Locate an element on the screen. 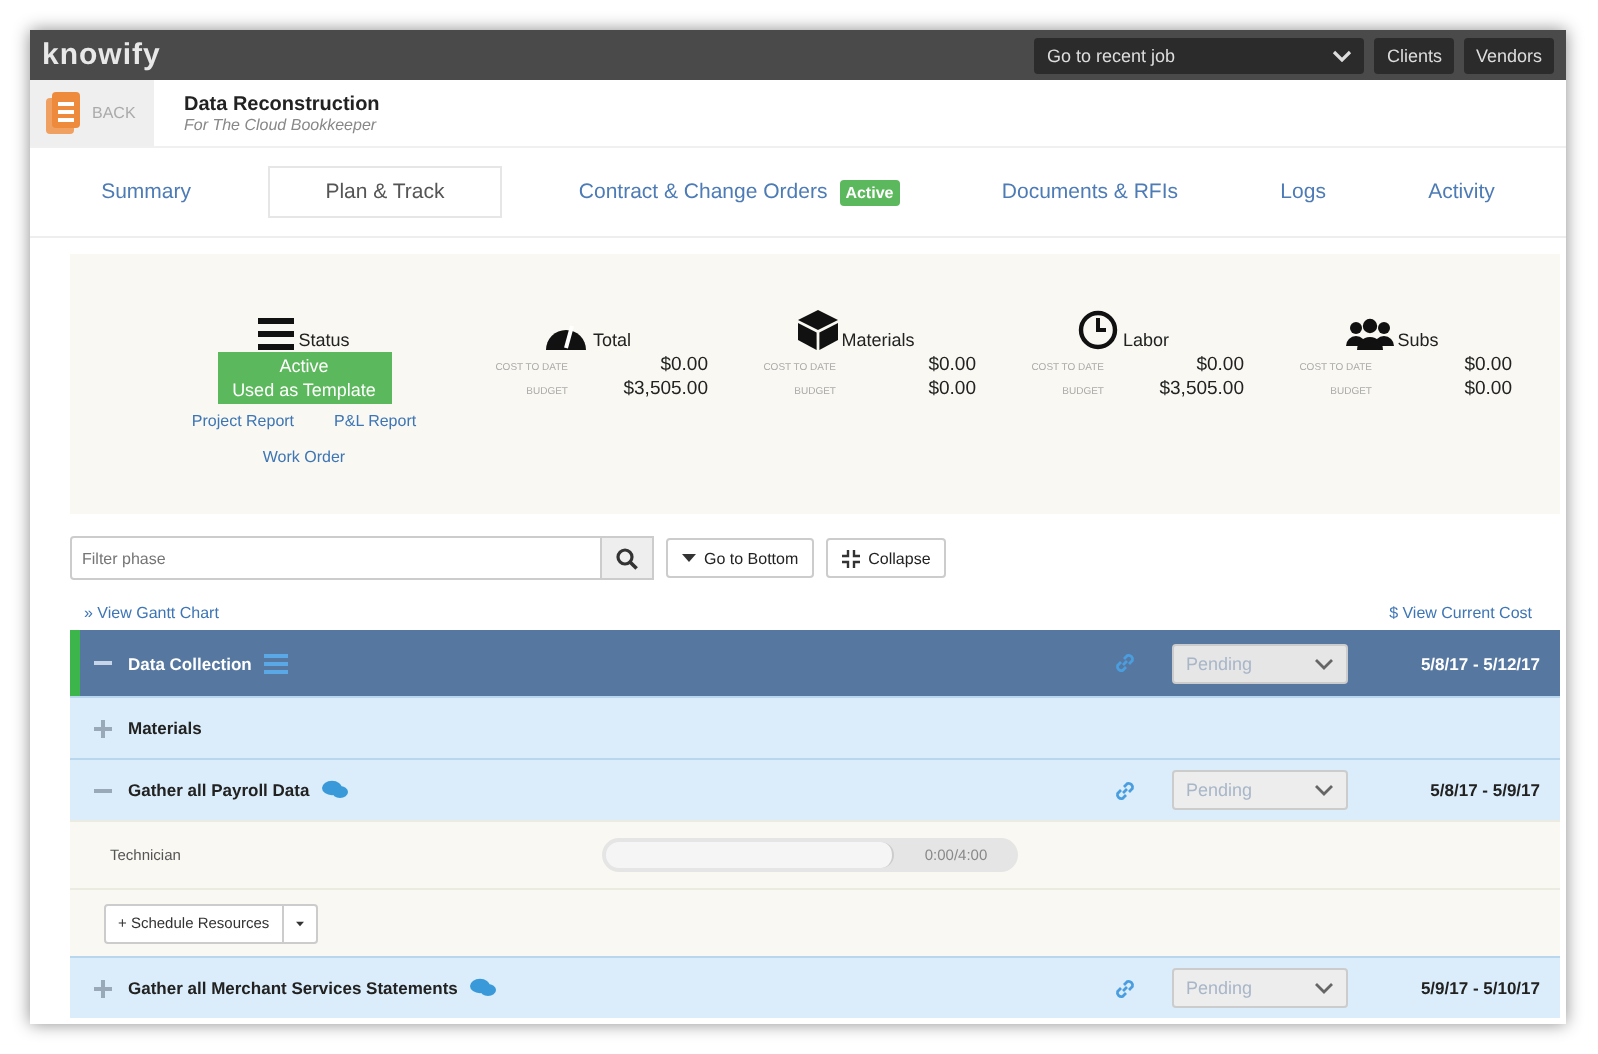 The height and width of the screenshot is (1054, 1598). menu-icon is located at coordinates (276, 334).